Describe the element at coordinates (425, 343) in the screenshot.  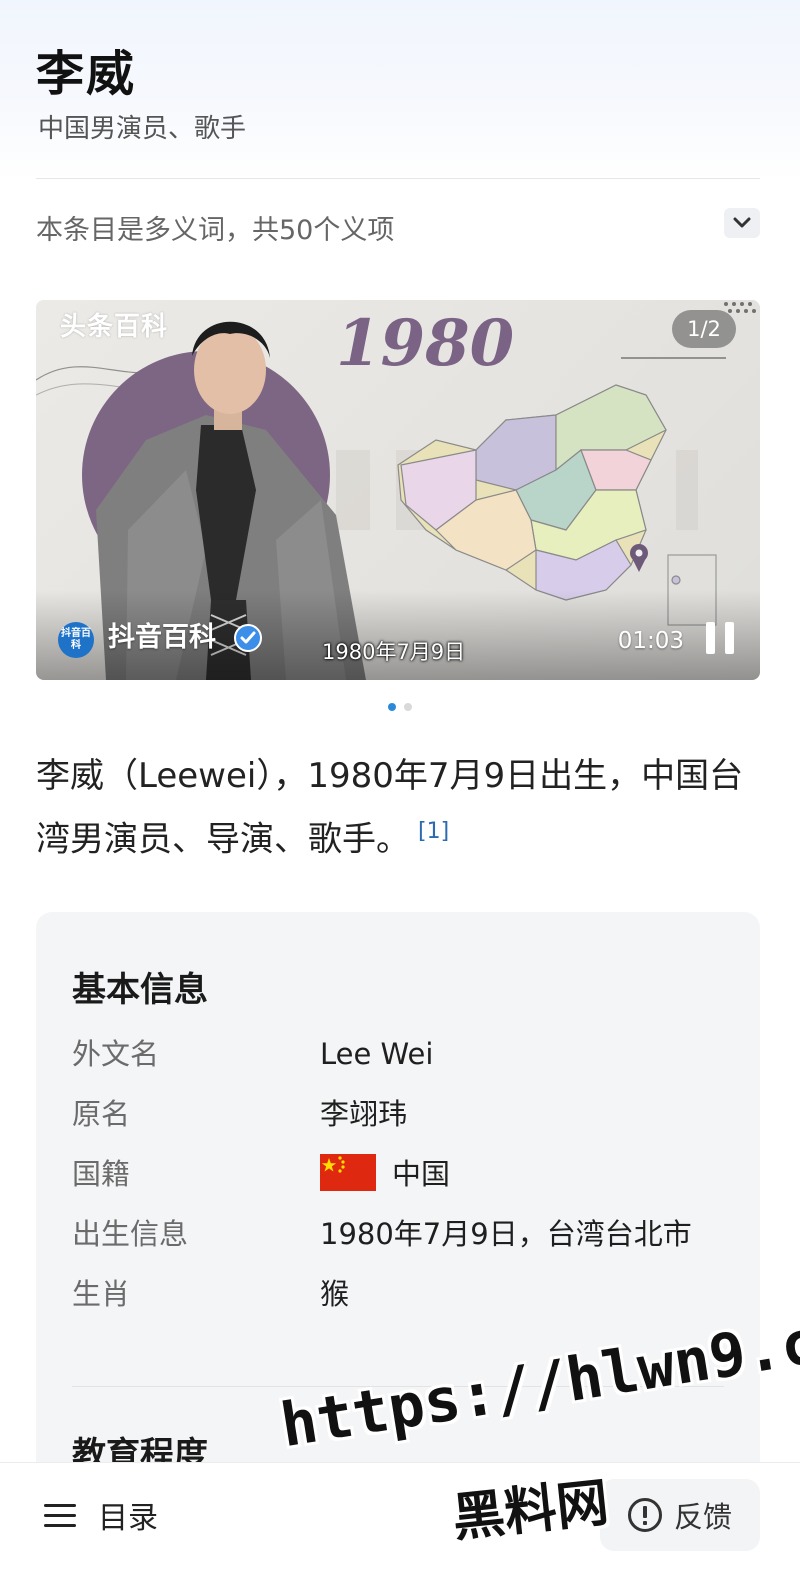
I see `year-overlay: 1980` at that location.